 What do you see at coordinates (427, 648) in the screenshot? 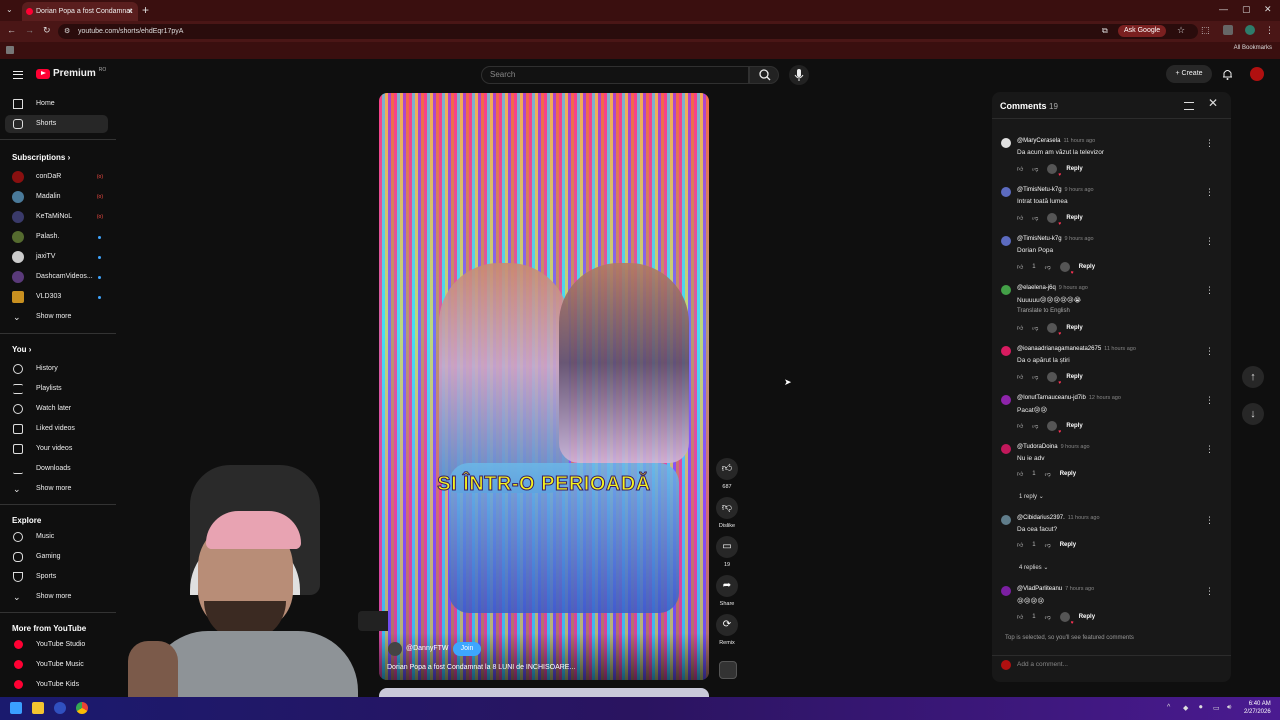
I see `channel-name: @DannyFTW` at bounding box center [427, 648].